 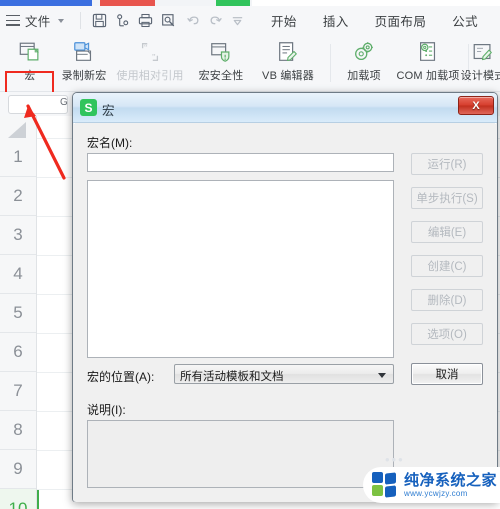 I want to click on ribbon-label-record-macro: 录制新宏, so click(x=84, y=76).